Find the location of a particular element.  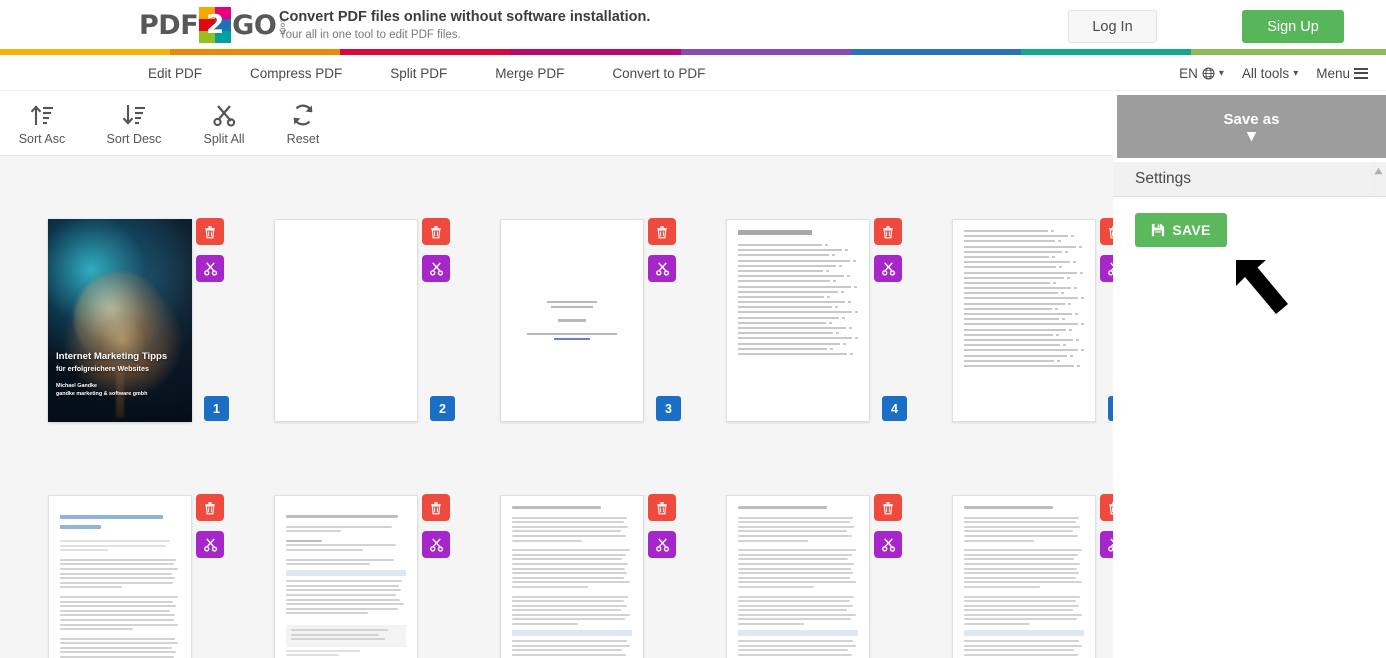

logo-digit-two: 2 is located at coordinates (215, 25).